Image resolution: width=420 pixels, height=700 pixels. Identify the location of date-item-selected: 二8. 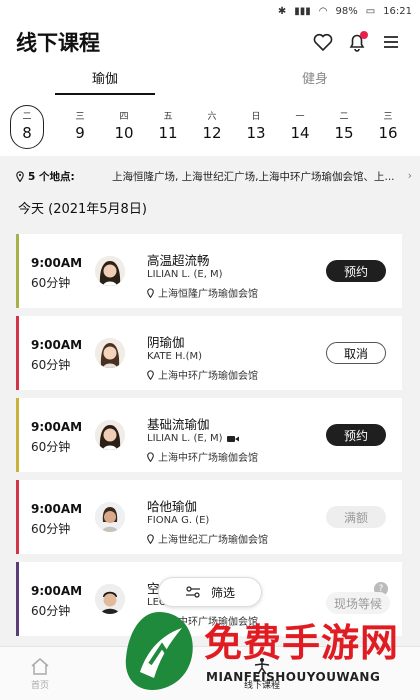
(27, 127).